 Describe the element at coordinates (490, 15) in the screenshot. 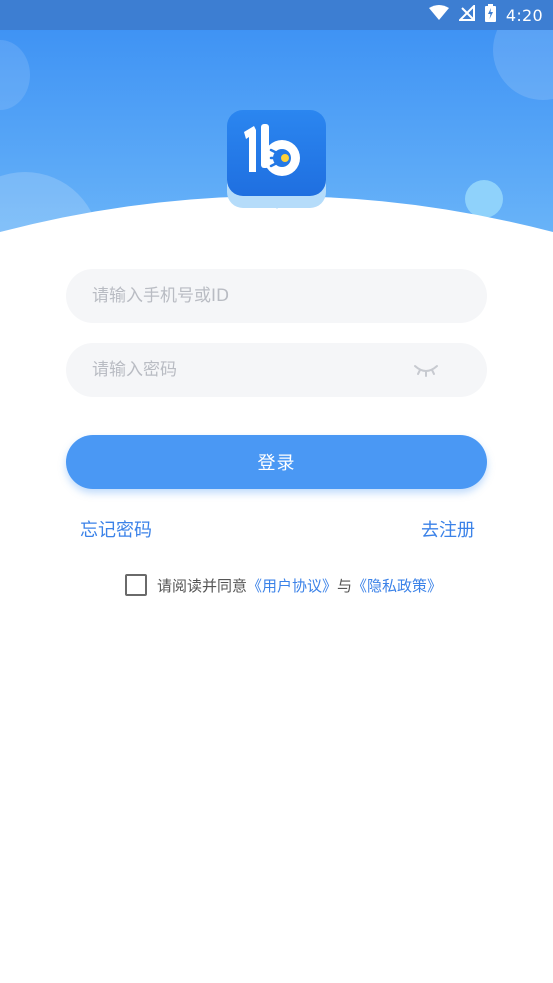

I see `battery-charging-icon` at that location.